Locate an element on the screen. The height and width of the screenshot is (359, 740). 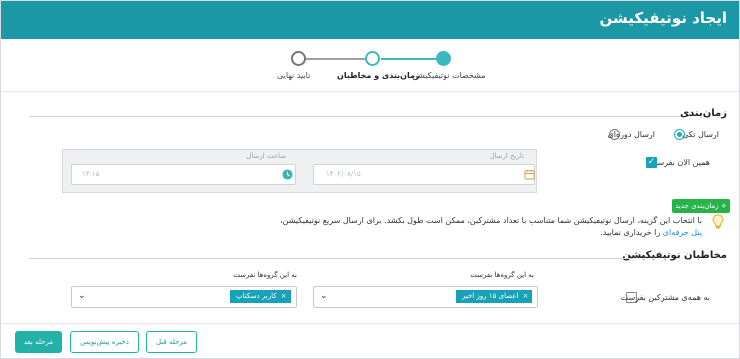
footer-divider is located at coordinates (370, 323).